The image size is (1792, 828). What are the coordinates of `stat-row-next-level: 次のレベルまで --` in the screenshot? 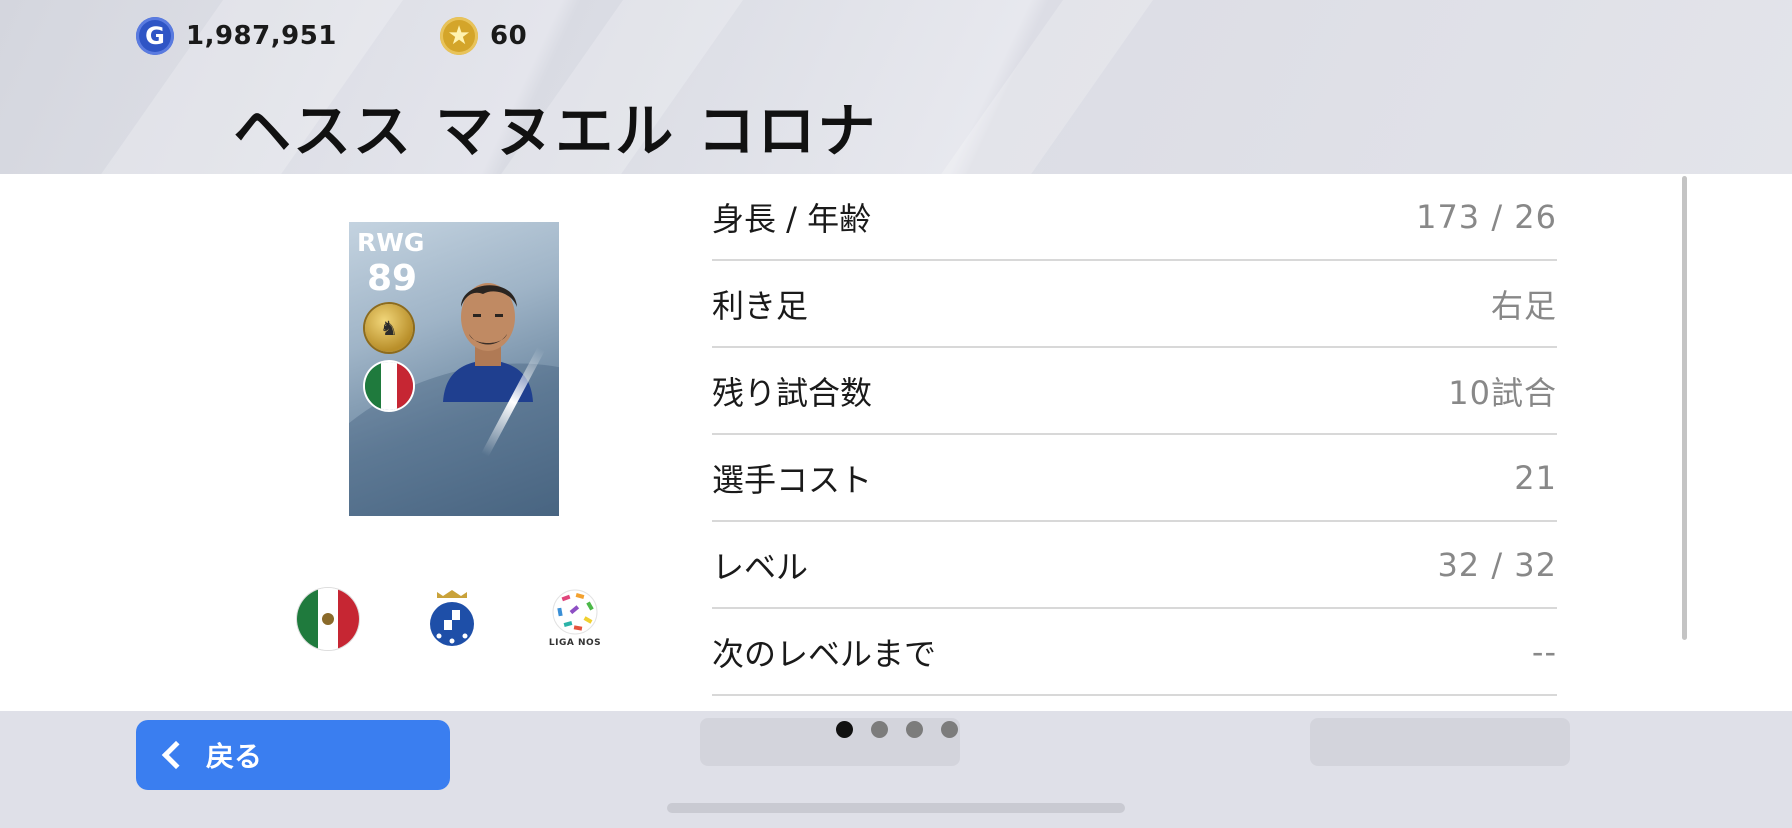 It's located at (1134, 652).